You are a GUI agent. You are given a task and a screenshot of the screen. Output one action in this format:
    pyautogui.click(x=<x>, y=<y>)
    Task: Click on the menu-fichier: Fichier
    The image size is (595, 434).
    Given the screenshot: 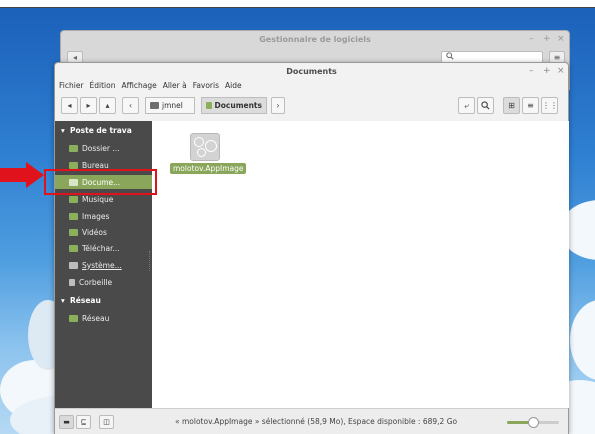 What is the action you would take?
    pyautogui.click(x=71, y=87)
    